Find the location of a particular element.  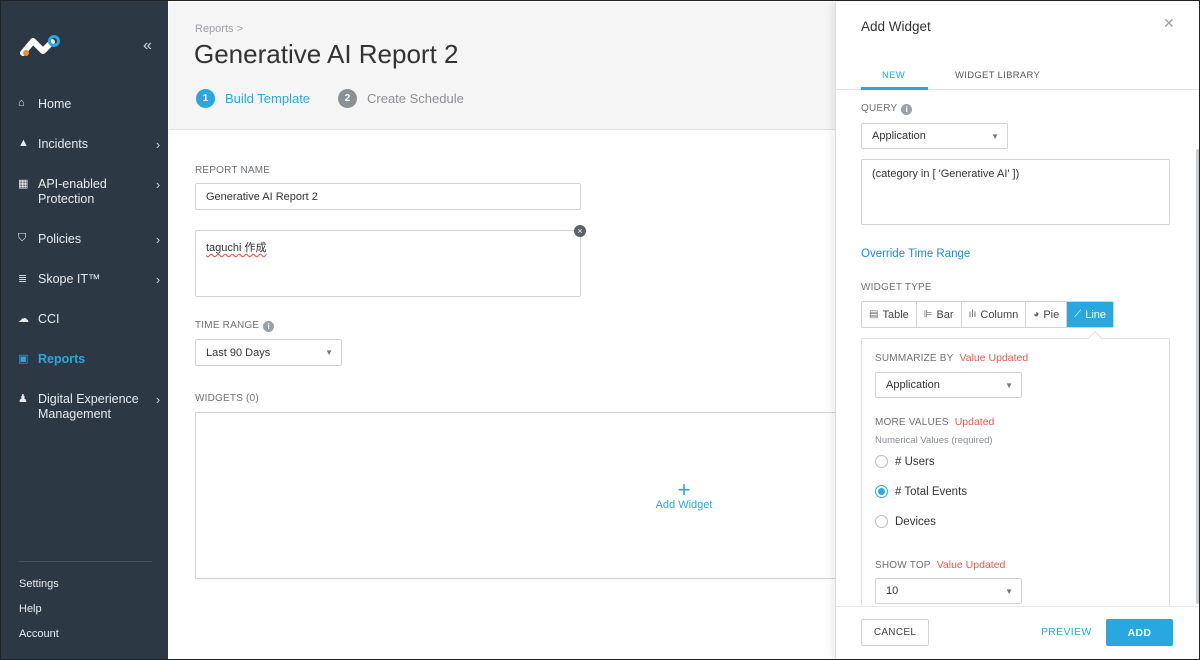

time-range-value: Last 90 Days is located at coordinates (238, 352).